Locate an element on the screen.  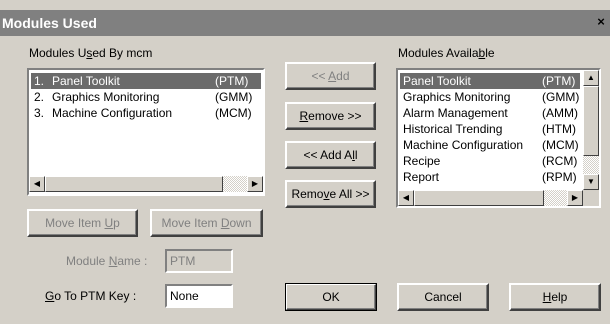
remove-all-button-label-end: e All >> is located at coordinates (349, 194).